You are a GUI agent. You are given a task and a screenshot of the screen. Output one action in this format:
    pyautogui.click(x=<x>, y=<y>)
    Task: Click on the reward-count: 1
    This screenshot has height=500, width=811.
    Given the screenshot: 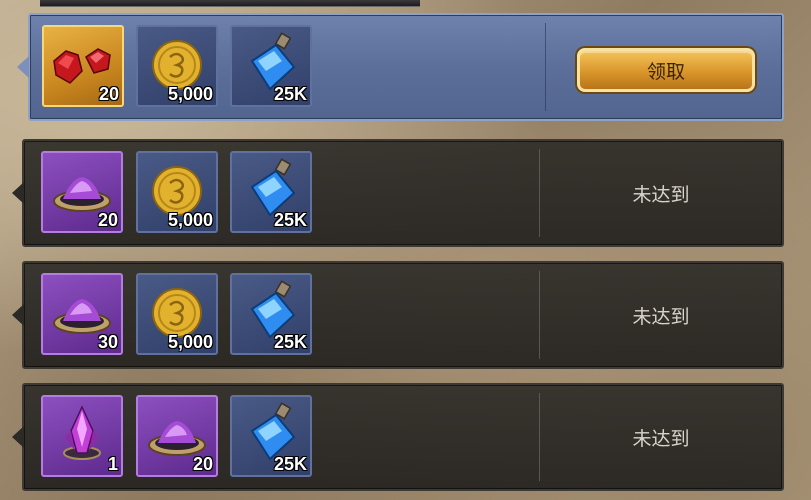 What is the action you would take?
    pyautogui.click(x=112, y=464)
    